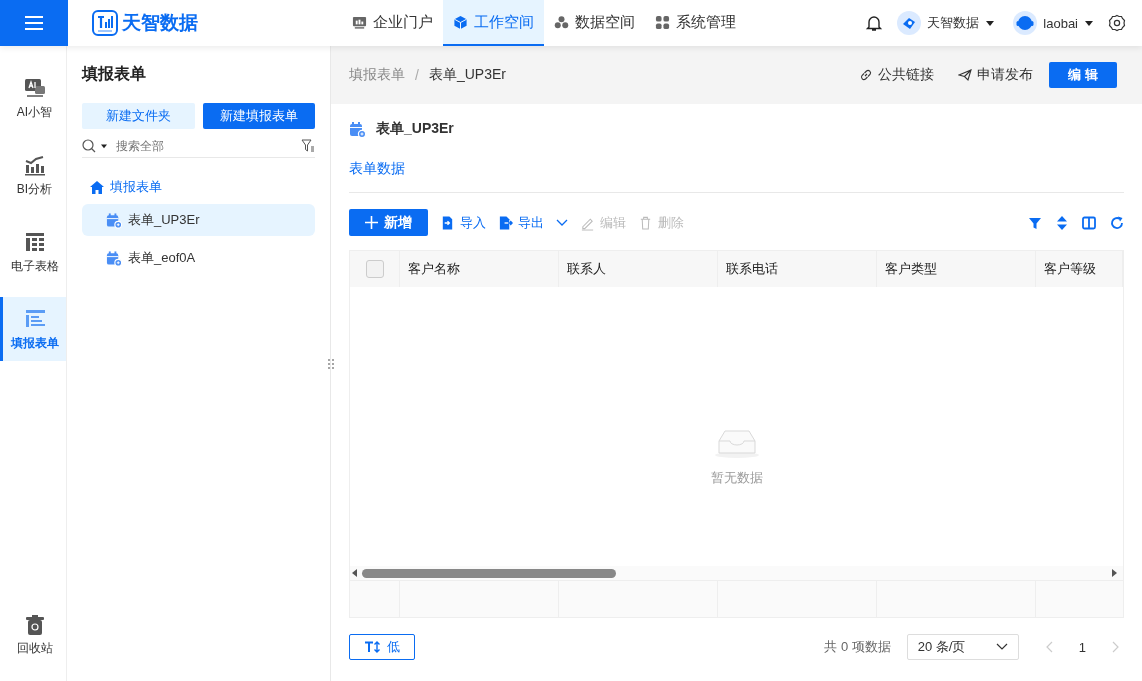  Describe the element at coordinates (594, 23) in the screenshot. I see `nav-tab: 数据空间` at that location.